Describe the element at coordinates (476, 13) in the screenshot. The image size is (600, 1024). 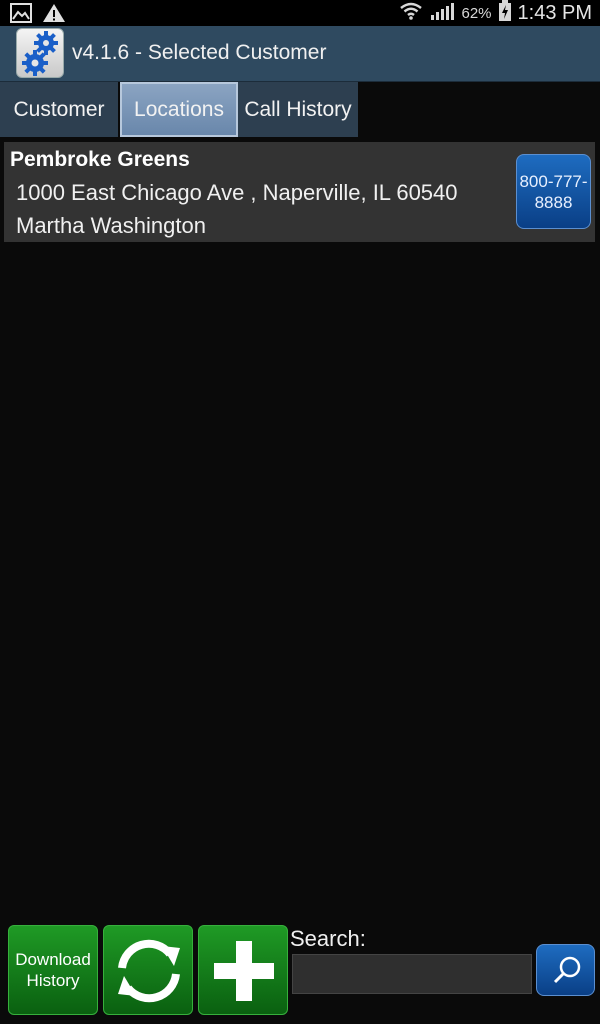
I see `battery-percent: 62%` at that location.